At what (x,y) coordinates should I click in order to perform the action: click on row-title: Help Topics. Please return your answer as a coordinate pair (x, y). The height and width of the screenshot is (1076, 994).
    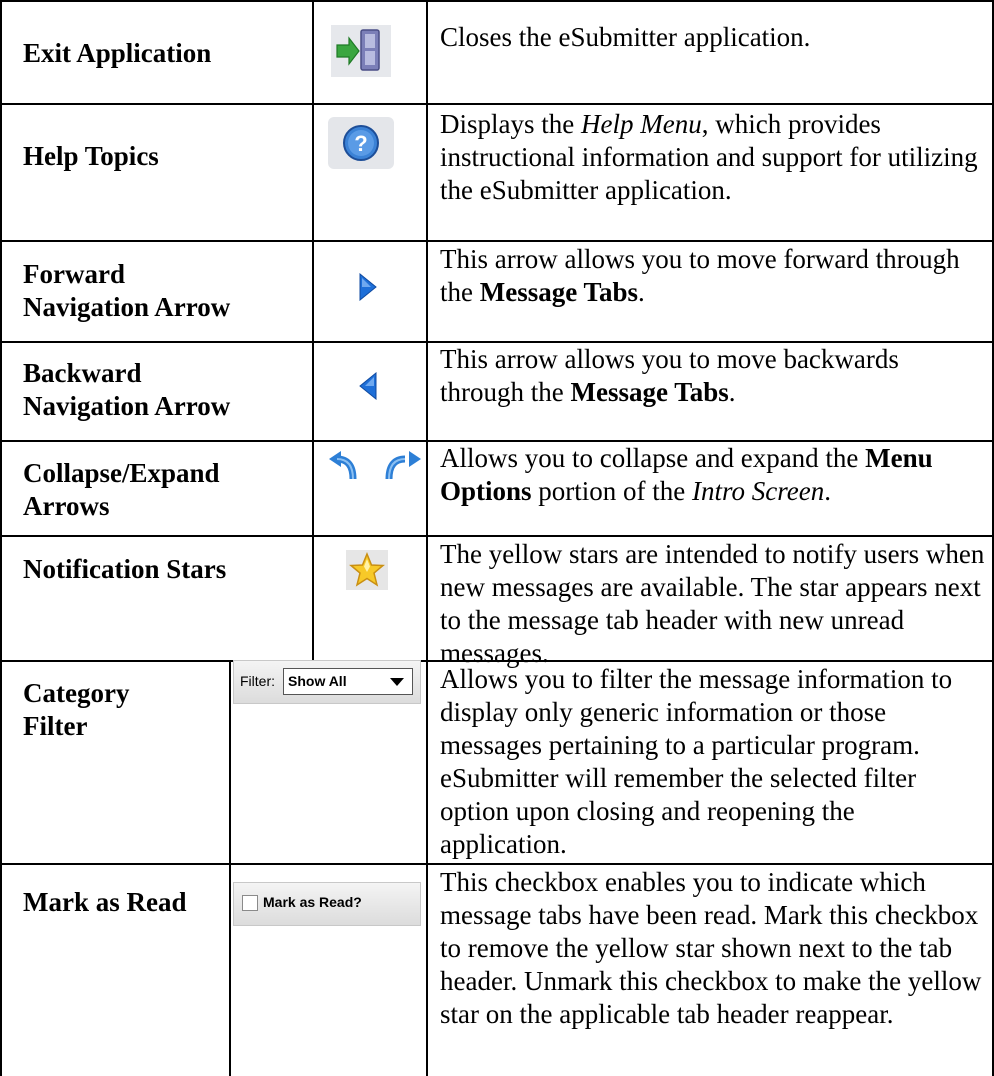
    Looking at the image, I should click on (91, 156).